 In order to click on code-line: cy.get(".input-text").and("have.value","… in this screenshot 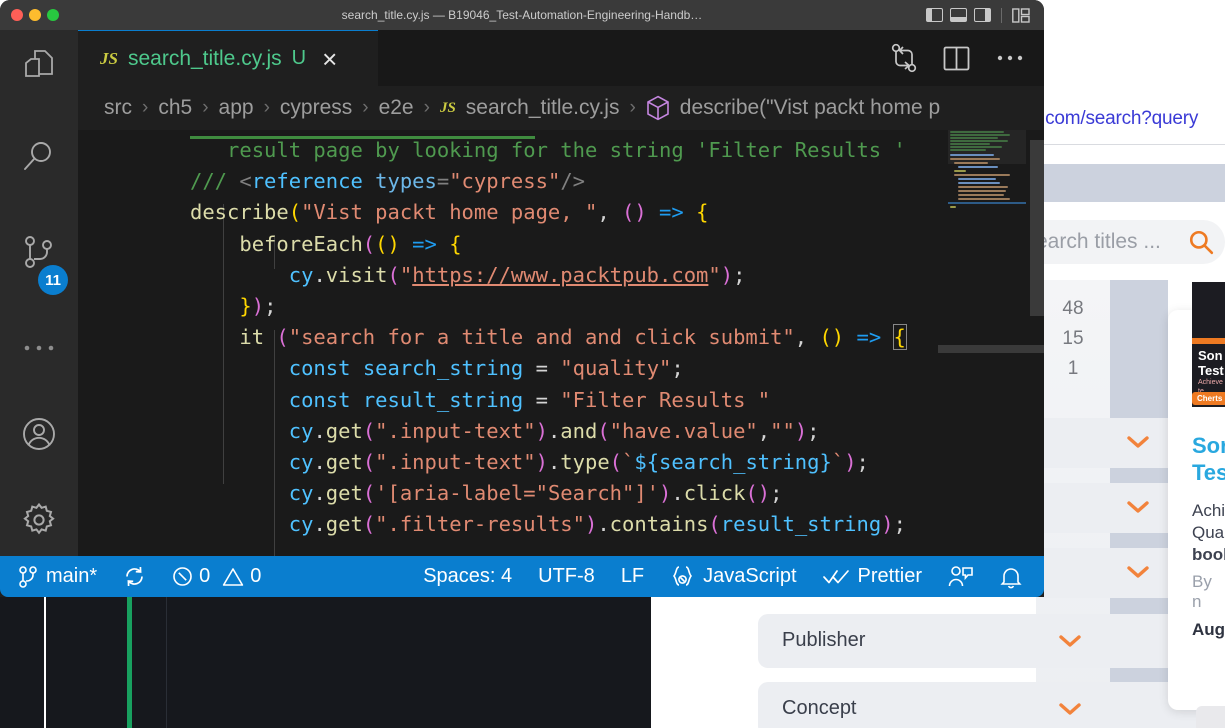, I will do `click(505, 431)`.